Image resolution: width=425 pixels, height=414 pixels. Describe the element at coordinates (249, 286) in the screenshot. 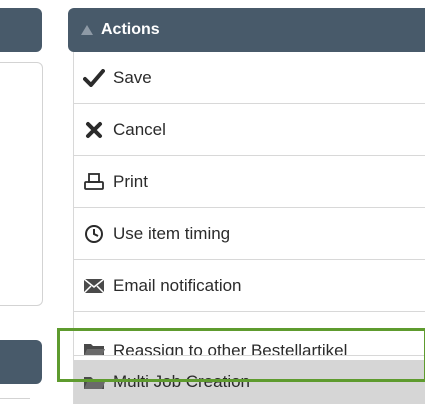

I see `menu-item-email-notification: Email notification` at that location.